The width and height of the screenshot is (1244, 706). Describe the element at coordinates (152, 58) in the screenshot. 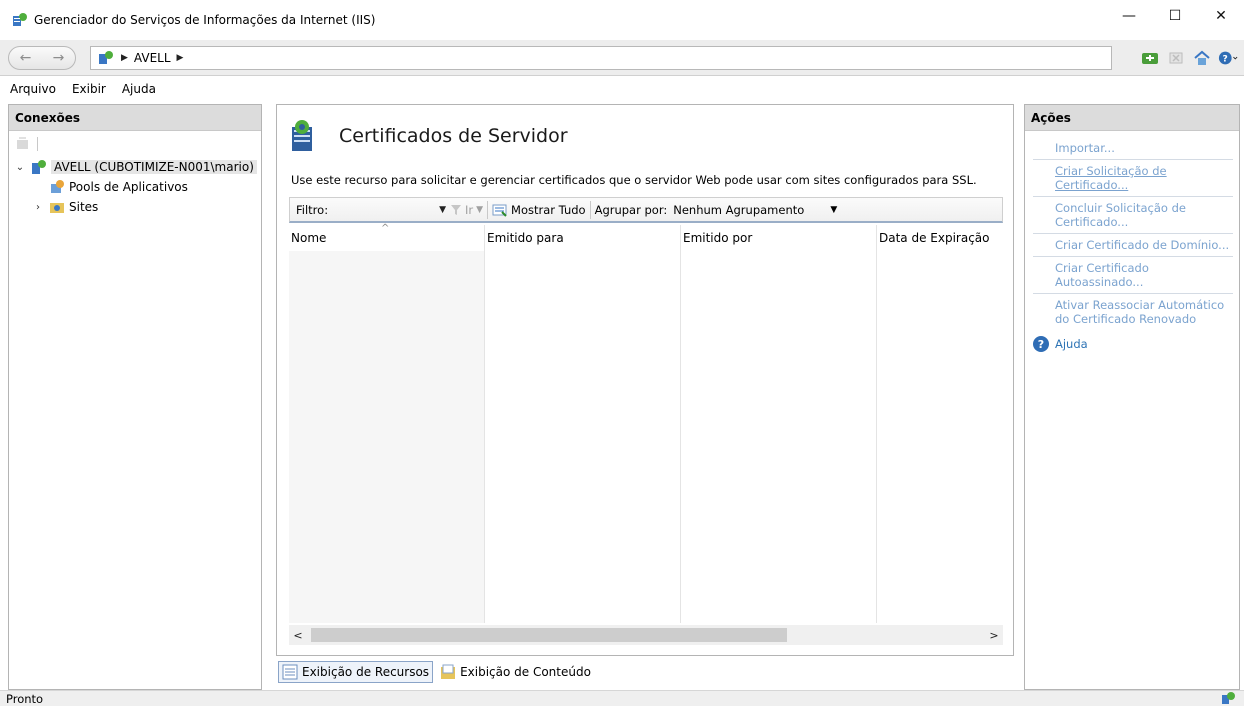

I see `breadcrumb-item-avell: AVELL` at that location.